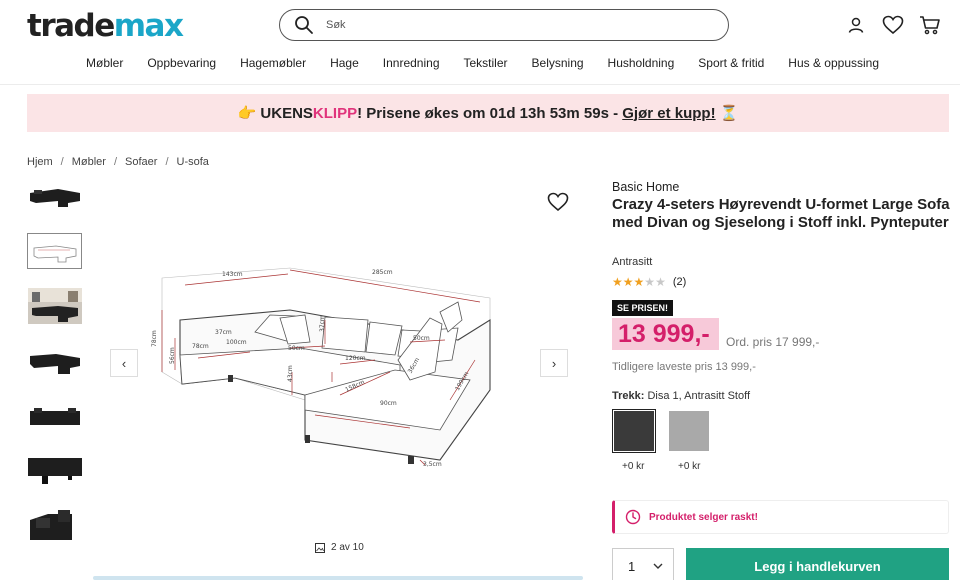 The image size is (960, 580). What do you see at coordinates (645, 187) in the screenshot?
I see `product-brand: Basic Home` at bounding box center [645, 187].